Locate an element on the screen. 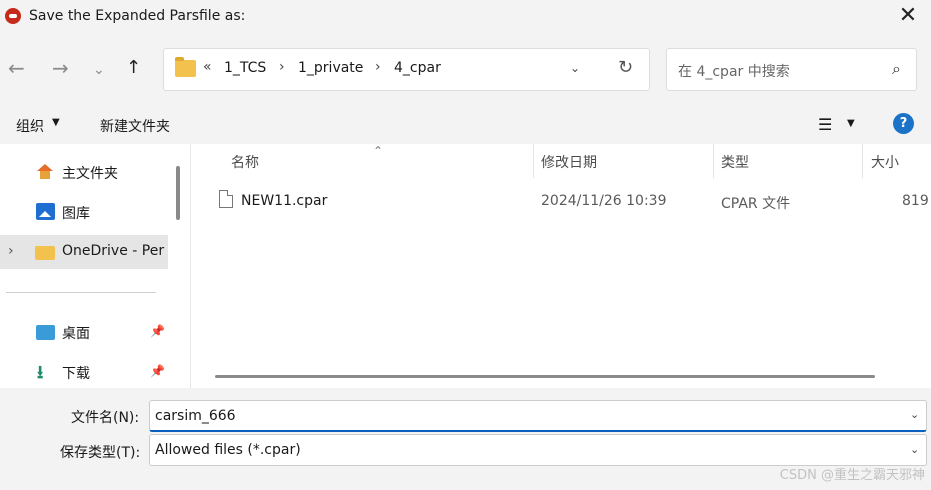 This screenshot has width=931, height=490. organize-caret-icon: ▼ is located at coordinates (56, 122).